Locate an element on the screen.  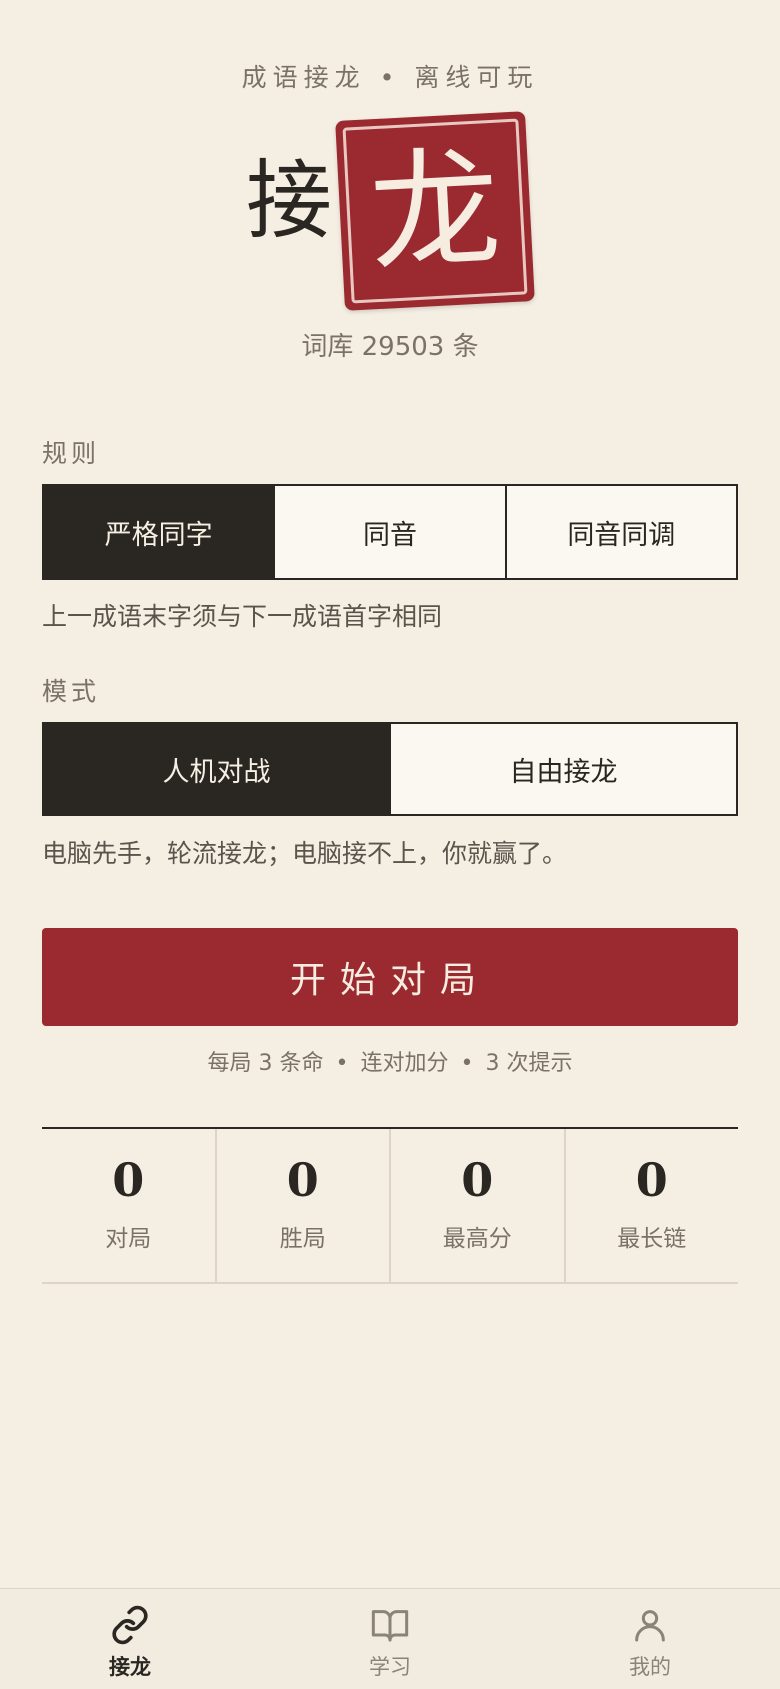
rule-option-homophone: 同音 is located at coordinates (389, 532).